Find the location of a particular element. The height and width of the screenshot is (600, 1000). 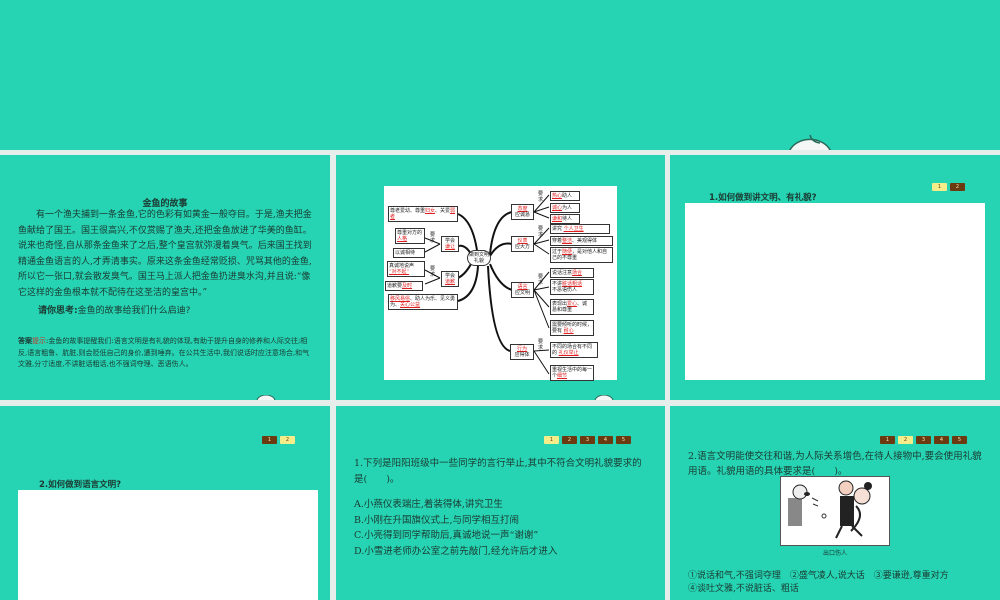

think-label: 请你思考: is located at coordinates (58, 311).